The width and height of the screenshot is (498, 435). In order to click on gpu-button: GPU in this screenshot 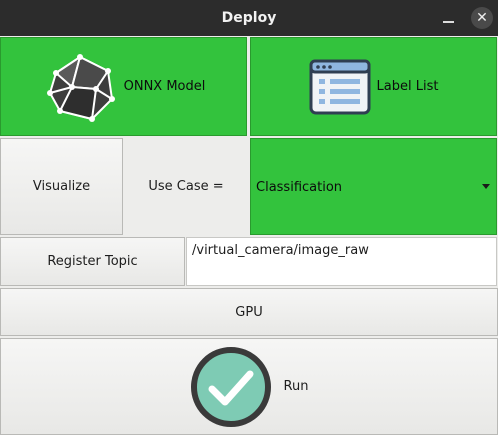, I will do `click(249, 312)`.